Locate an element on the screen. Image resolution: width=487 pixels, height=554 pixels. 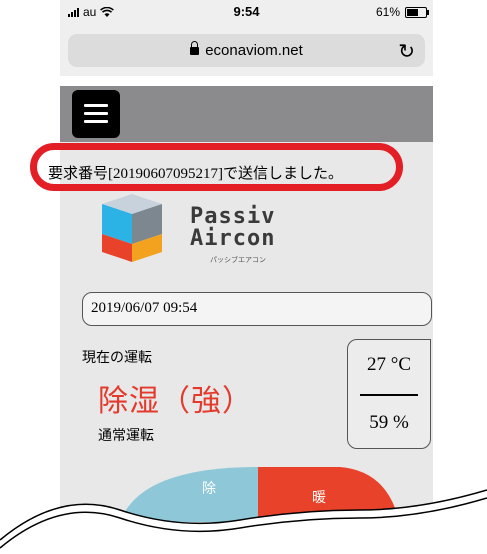
operation-mode: 除湿（強） is located at coordinates (175, 401).